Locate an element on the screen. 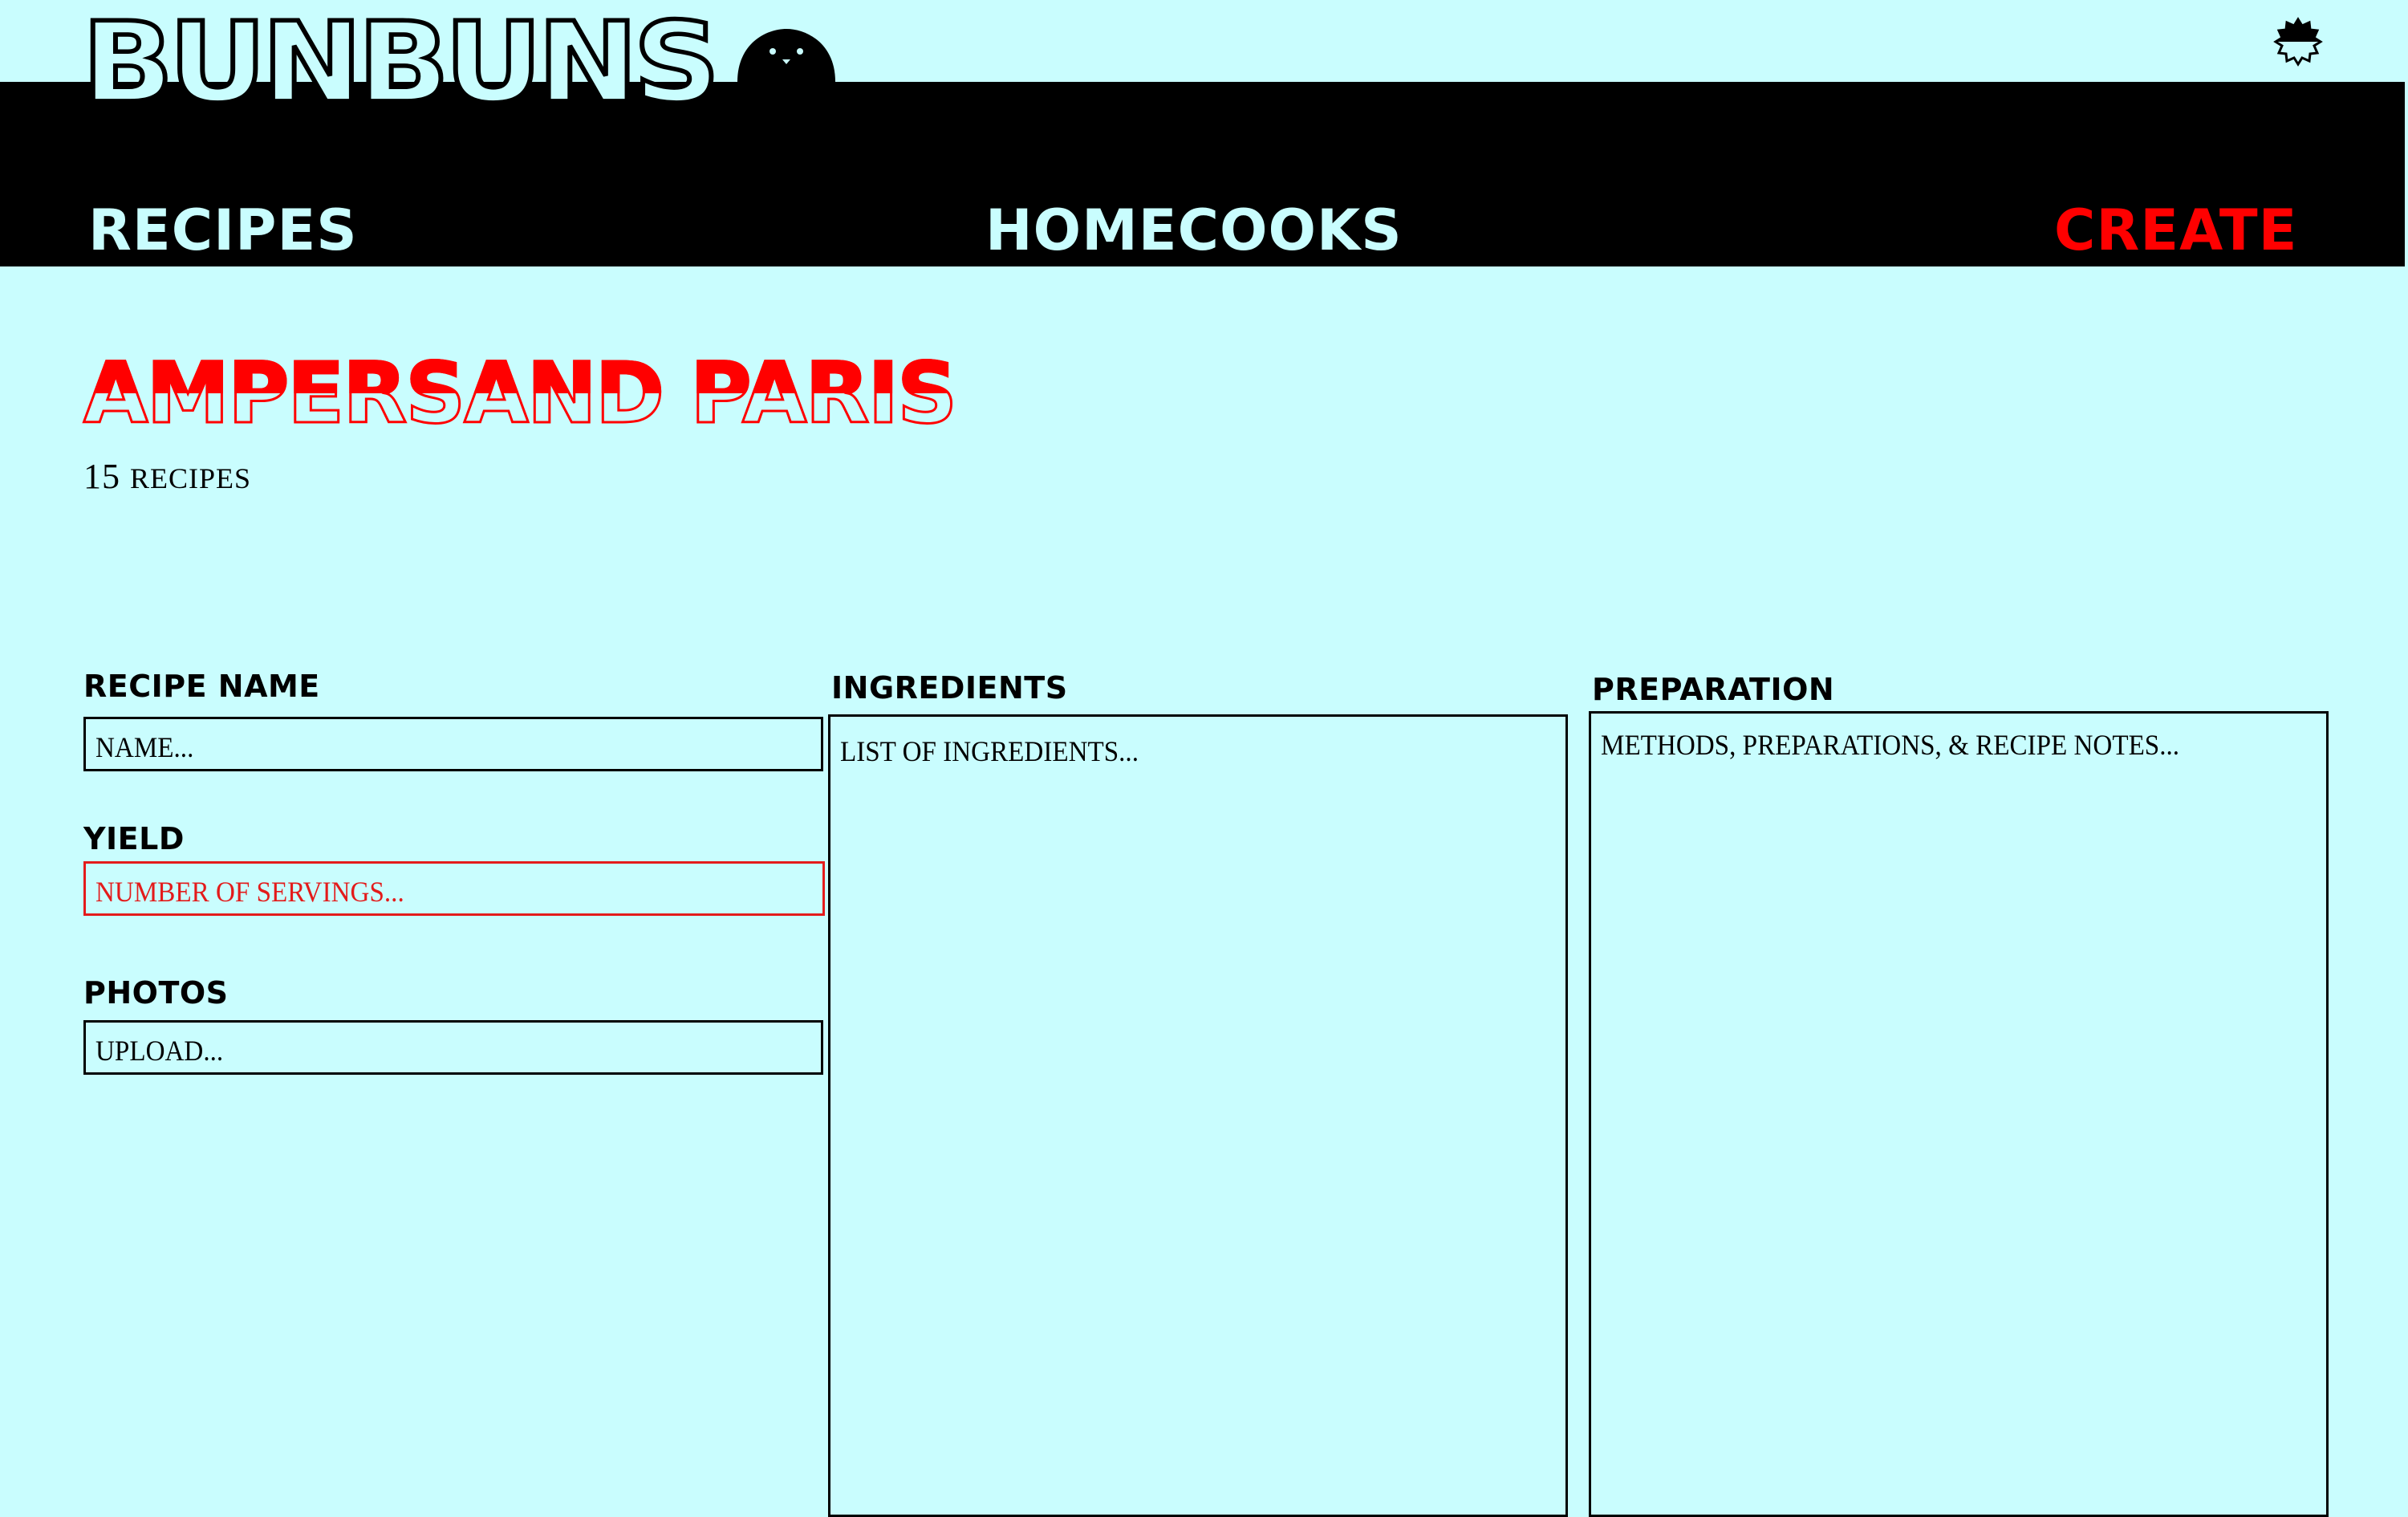  ingredients-label: INGREDIENTS is located at coordinates (949, 688).